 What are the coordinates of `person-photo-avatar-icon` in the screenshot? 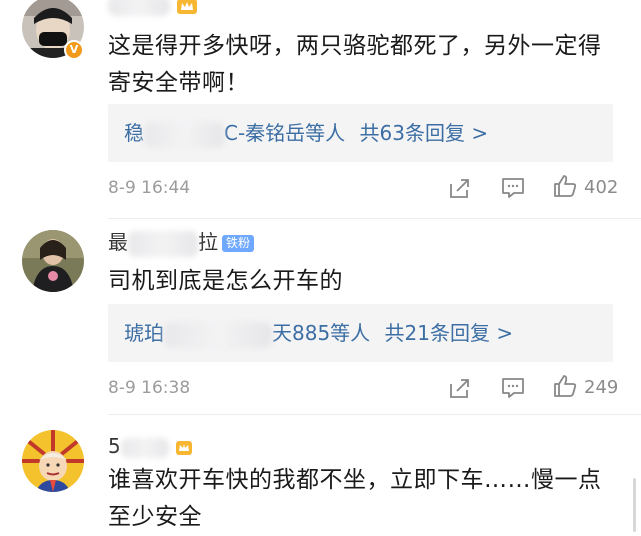 It's located at (53, 261).